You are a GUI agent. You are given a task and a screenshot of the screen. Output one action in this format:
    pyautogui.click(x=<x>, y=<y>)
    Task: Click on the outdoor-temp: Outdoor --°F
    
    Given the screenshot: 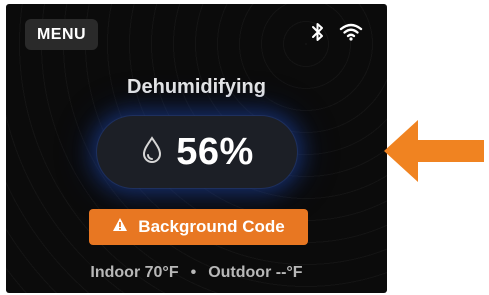 What is the action you would take?
    pyautogui.click(x=255, y=272)
    